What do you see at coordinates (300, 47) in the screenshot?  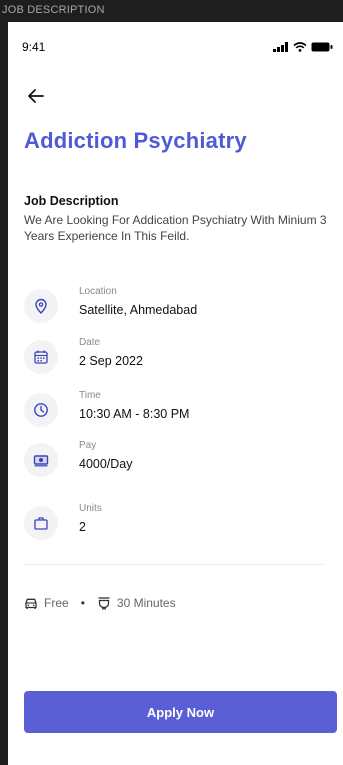 I see `wifi-icon` at bounding box center [300, 47].